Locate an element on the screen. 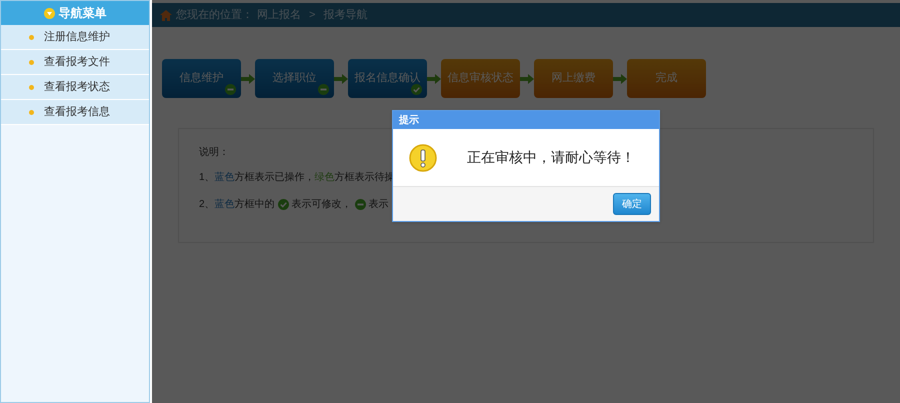 Image resolution: width=900 pixels, height=403 pixels. step-box: 网上缴费 is located at coordinates (573, 78).